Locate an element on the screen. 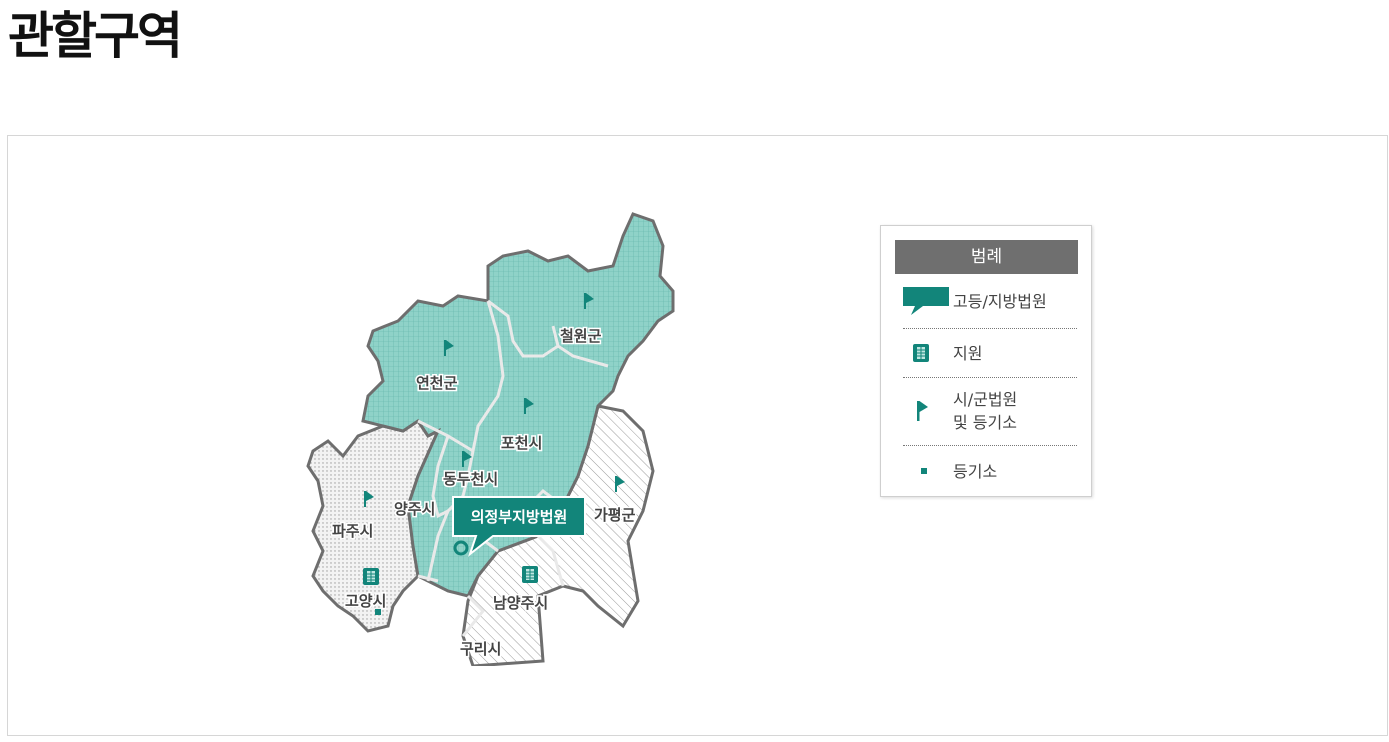 The height and width of the screenshot is (742, 1389). legend-item-municipal-court: 시/군법원 및 등기소 is located at coordinates (991, 411).